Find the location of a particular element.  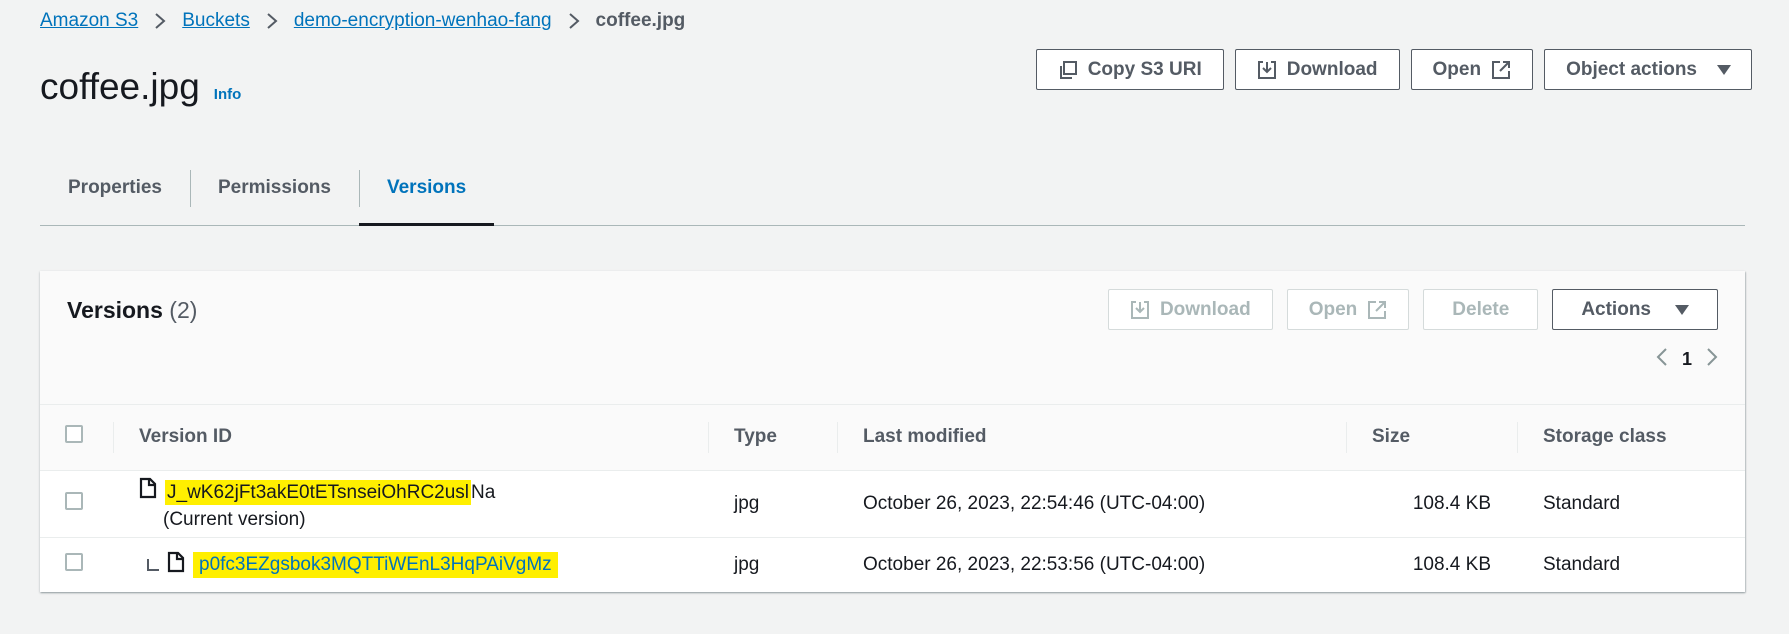

version-id-cell: p0fc3EZgsbok3MQTTiWEnL3HqPAiVgMz is located at coordinates (410, 564).